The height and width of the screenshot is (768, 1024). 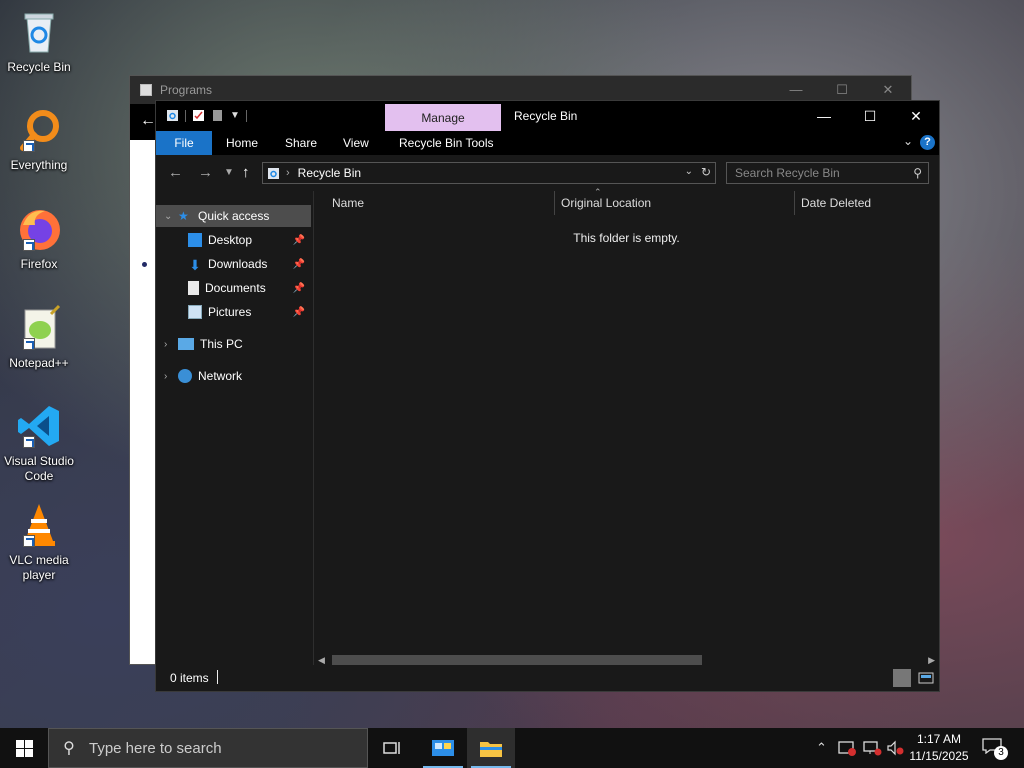 I want to click on item-count: 0 items, so click(x=189, y=678).